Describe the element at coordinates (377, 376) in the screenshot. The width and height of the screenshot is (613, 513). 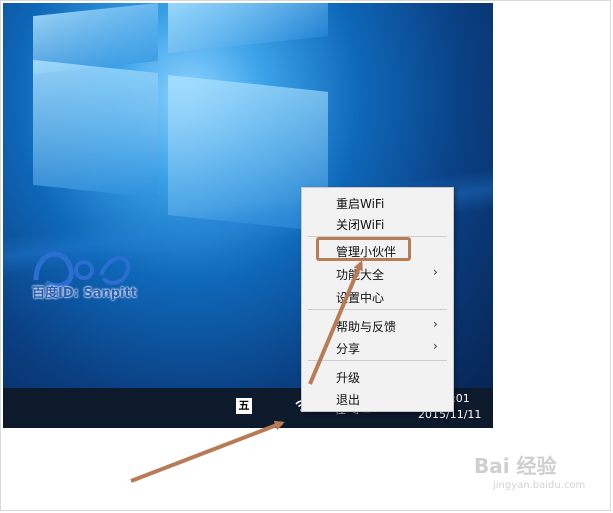
I see `menu-item-upgrade: 升级` at that location.